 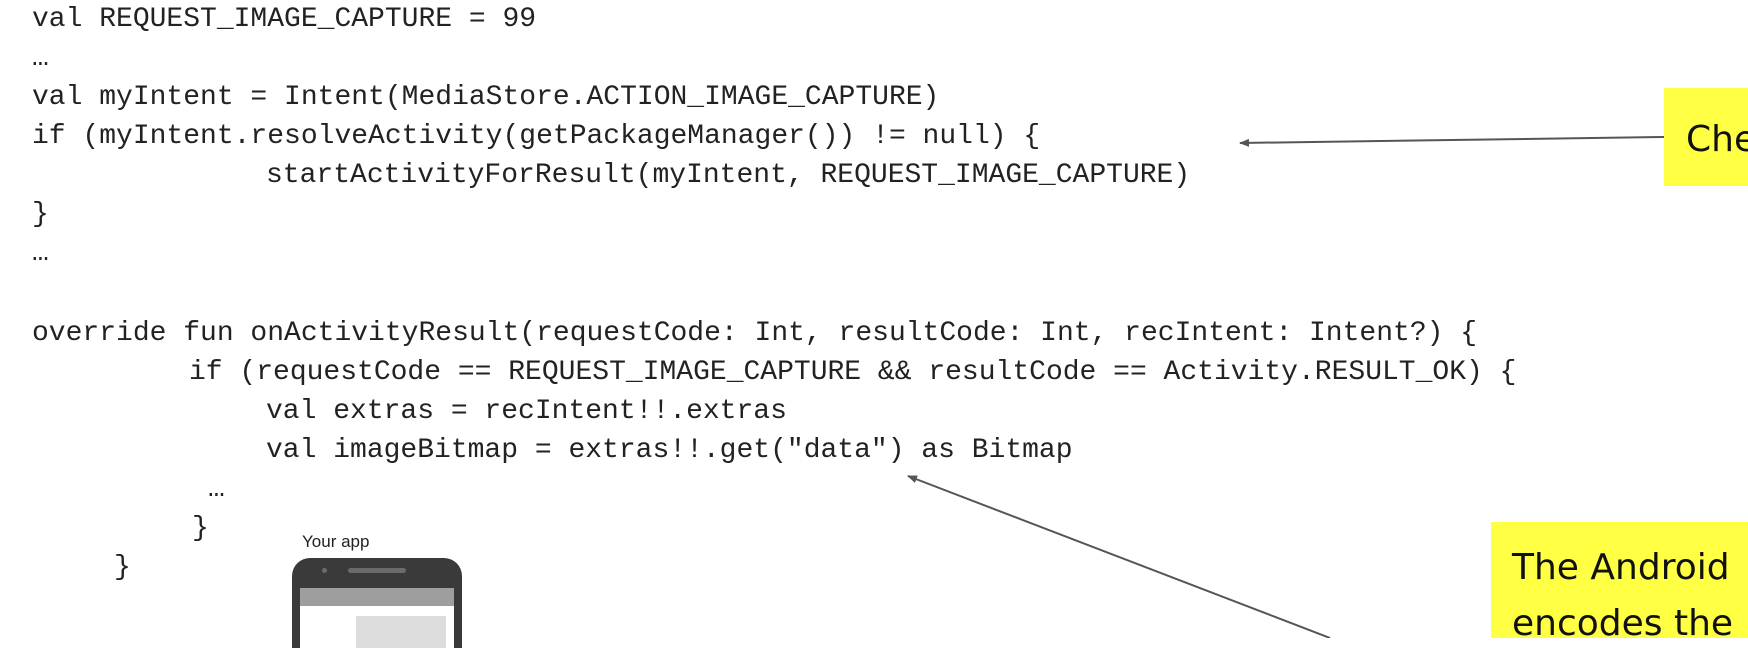 I want to click on callout-check: Che, so click(x=1706, y=137).